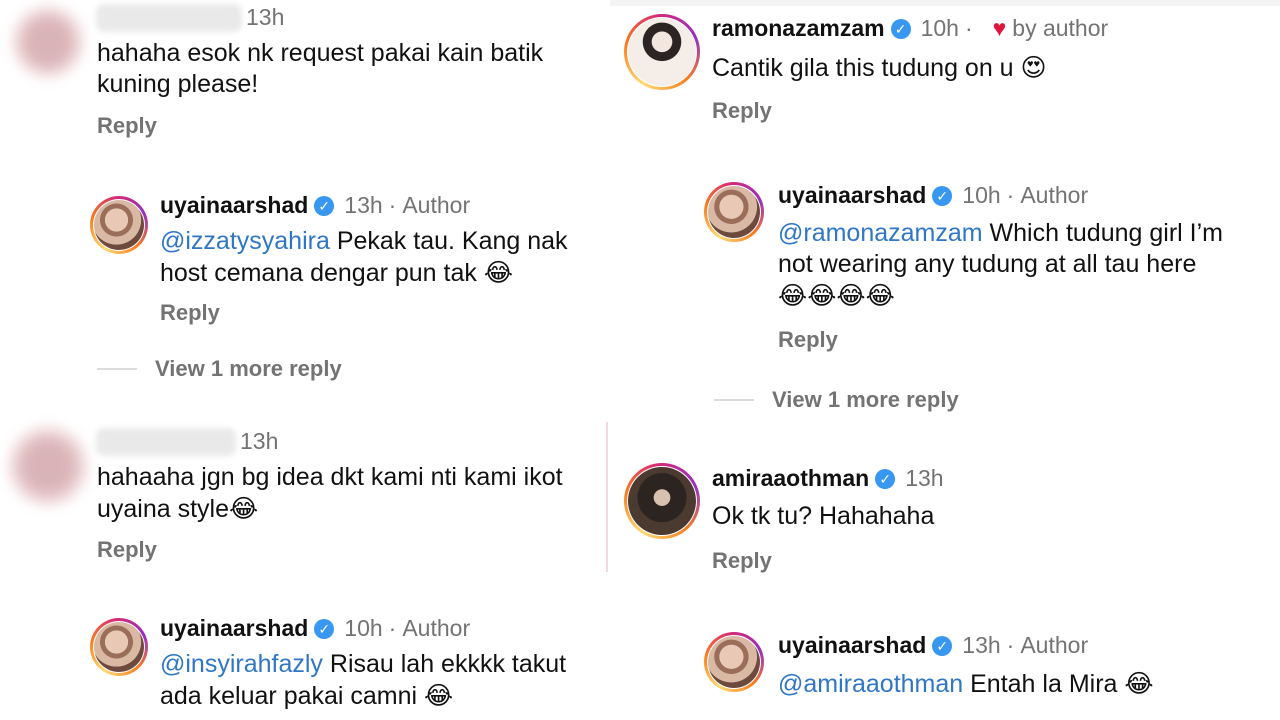 The height and width of the screenshot is (720, 1280). What do you see at coordinates (241, 664) in the screenshot?
I see `mention-link: @insyirahfazly` at bounding box center [241, 664].